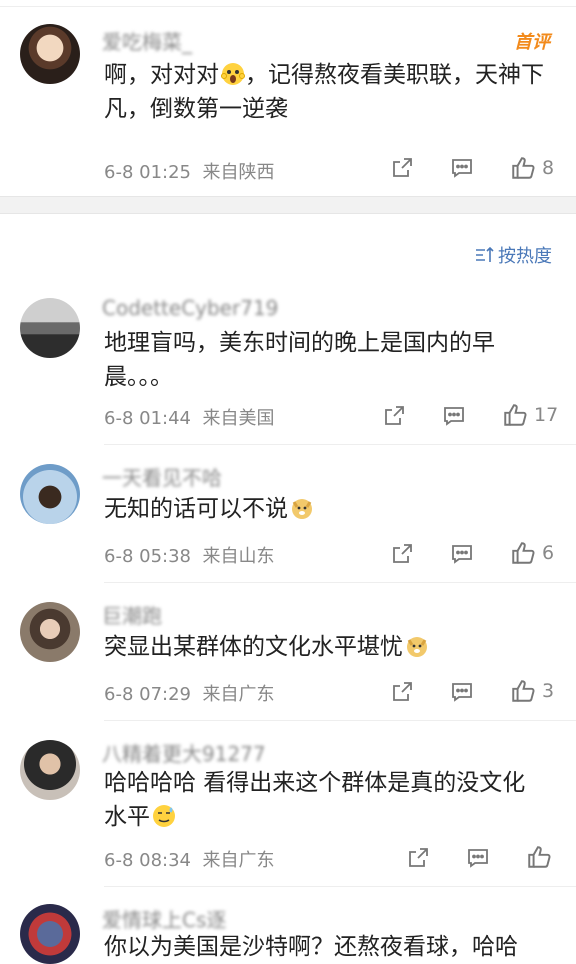 The width and height of the screenshot is (576, 964). What do you see at coordinates (532, 42) in the screenshot?
I see `first-comment-badge: 首评` at bounding box center [532, 42].